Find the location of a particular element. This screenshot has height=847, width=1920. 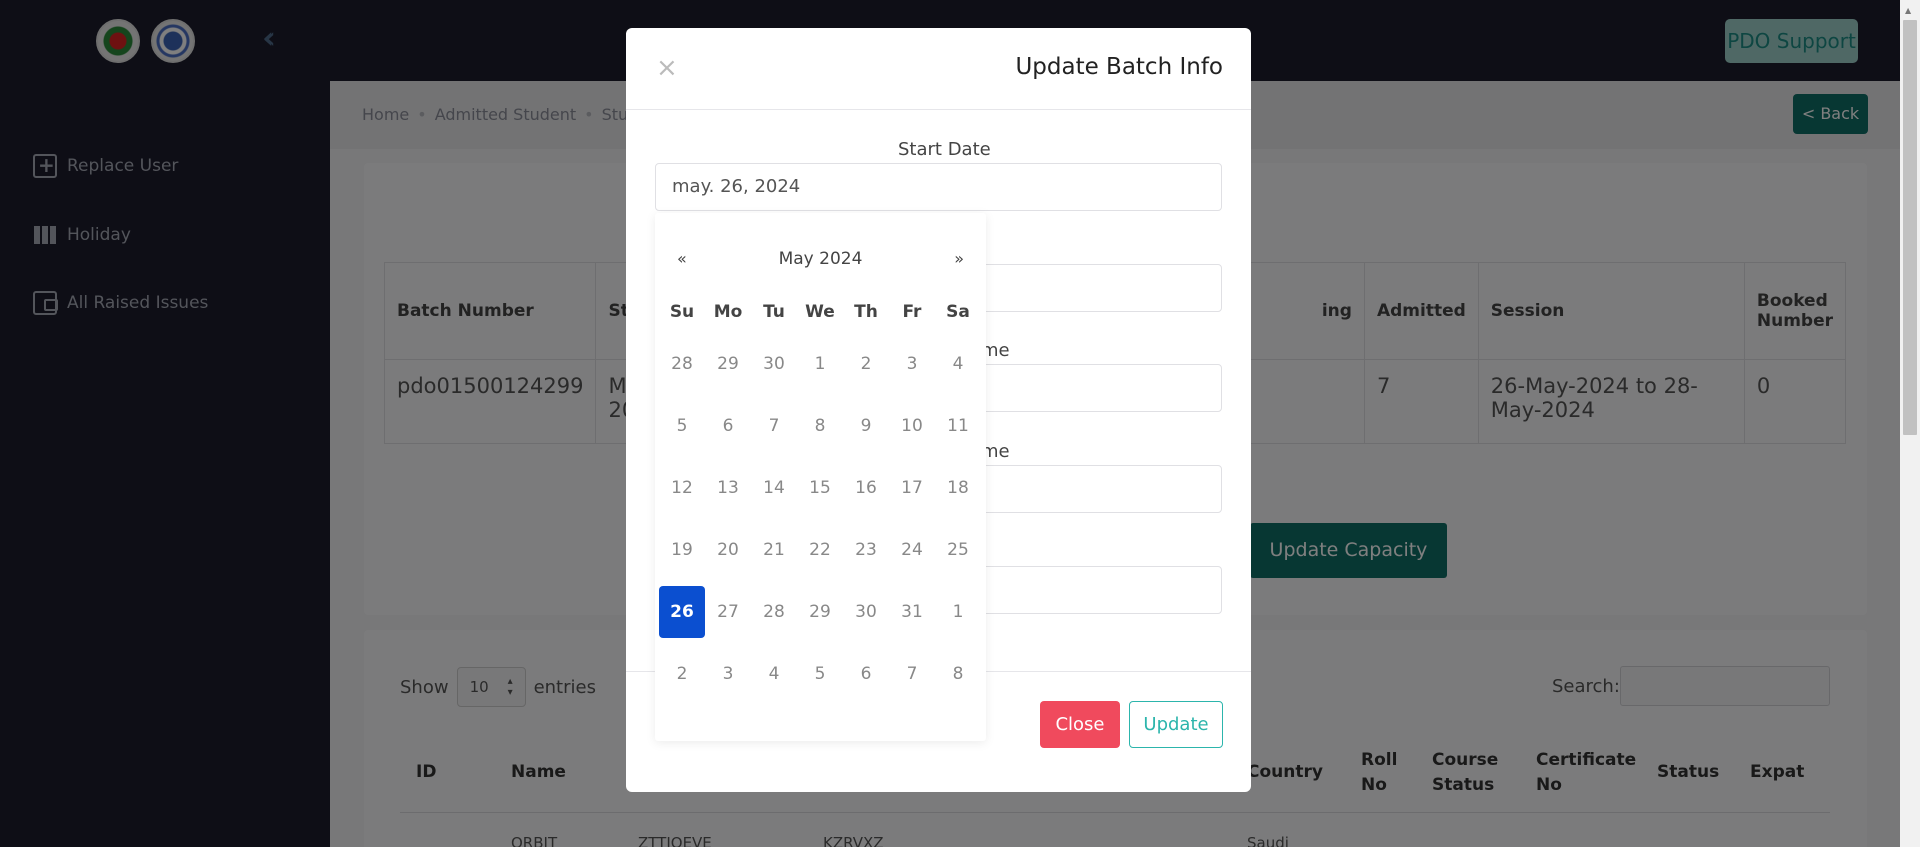

calendar-day: 20 is located at coordinates (728, 550).